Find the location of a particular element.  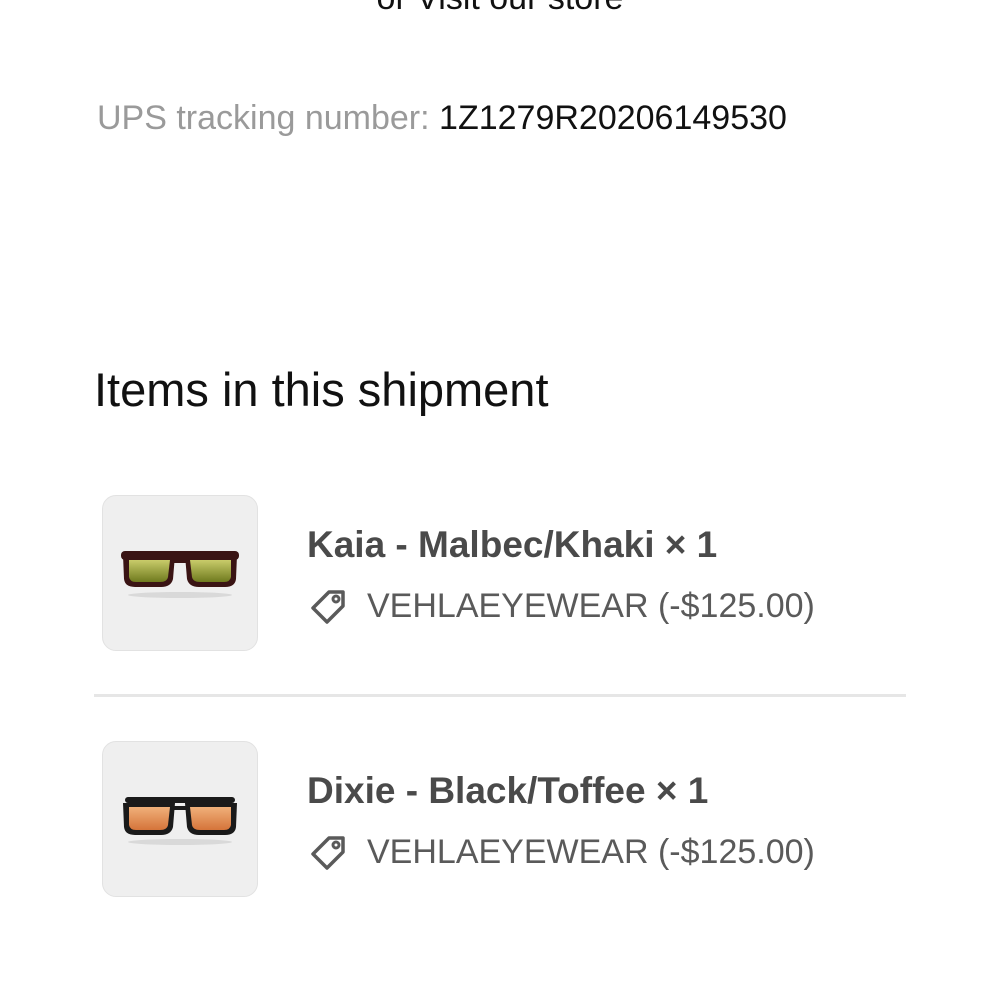

visit-store-link: or Visit our store is located at coordinates (500, 9).